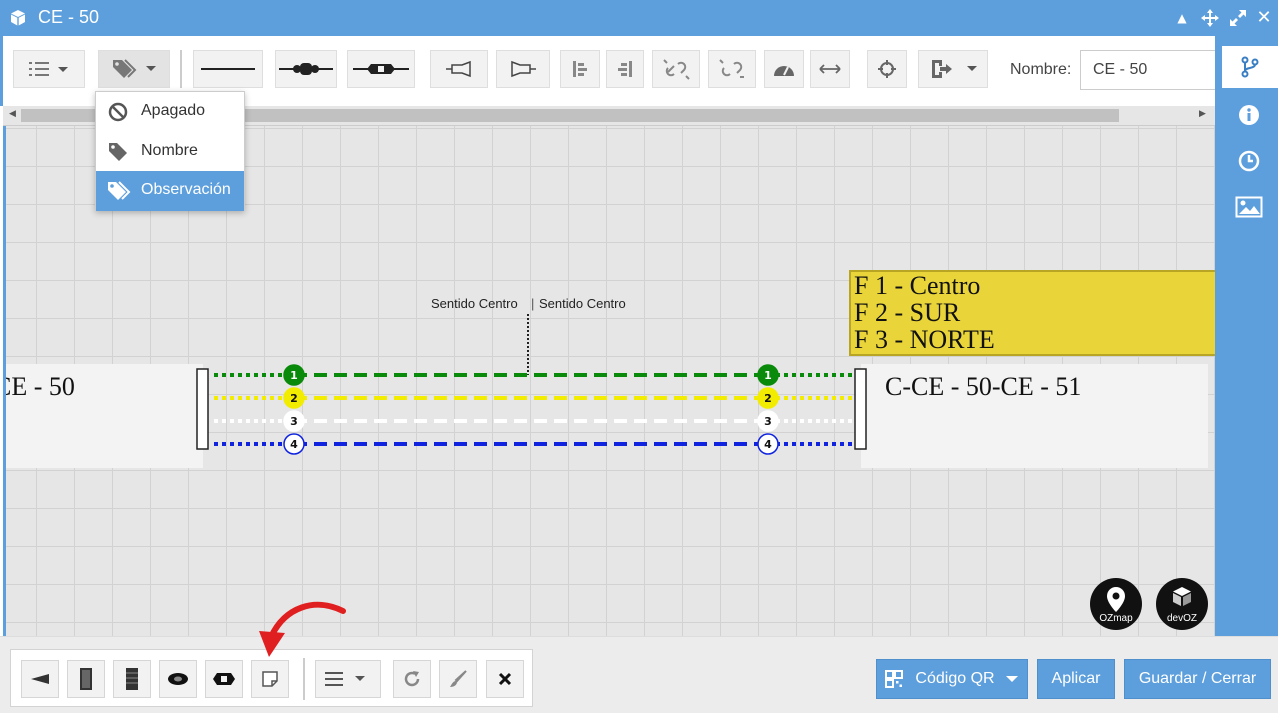 Image resolution: width=1278 pixels, height=713 pixels. I want to click on list-menu-button, so click(49, 69).